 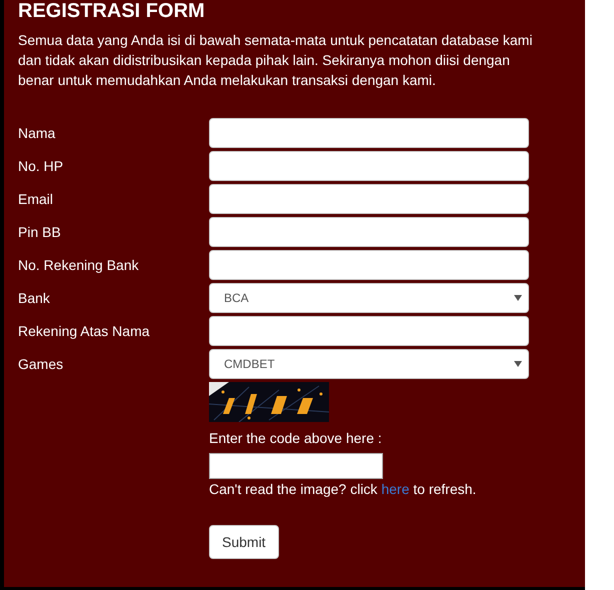 What do you see at coordinates (84, 331) in the screenshot?
I see `field-label: Rekening Atas Nama` at bounding box center [84, 331].